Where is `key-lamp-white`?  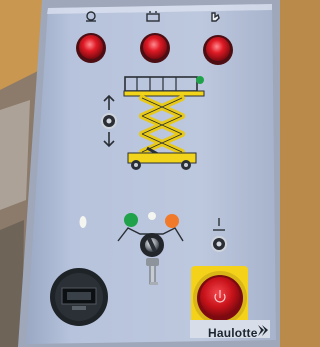 key-lamp-white is located at coordinates (152, 216).